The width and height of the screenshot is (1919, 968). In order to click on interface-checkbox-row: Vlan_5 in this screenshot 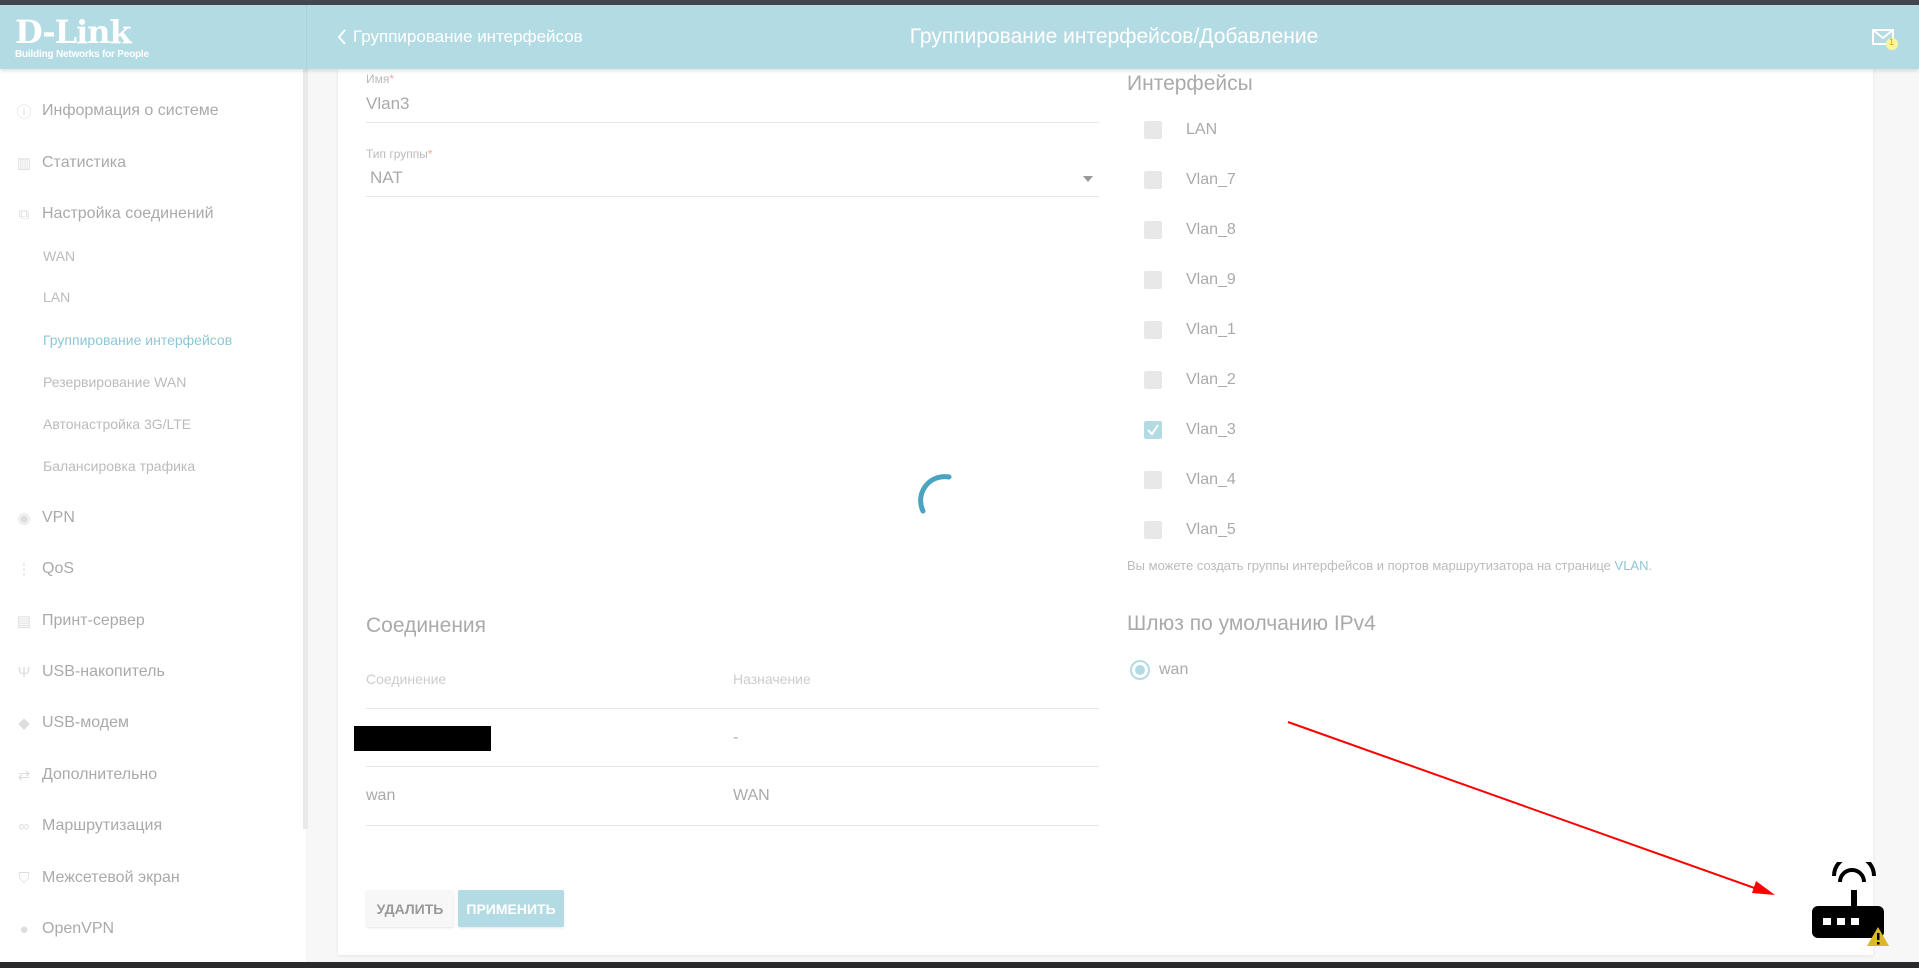, I will do `click(1190, 530)`.